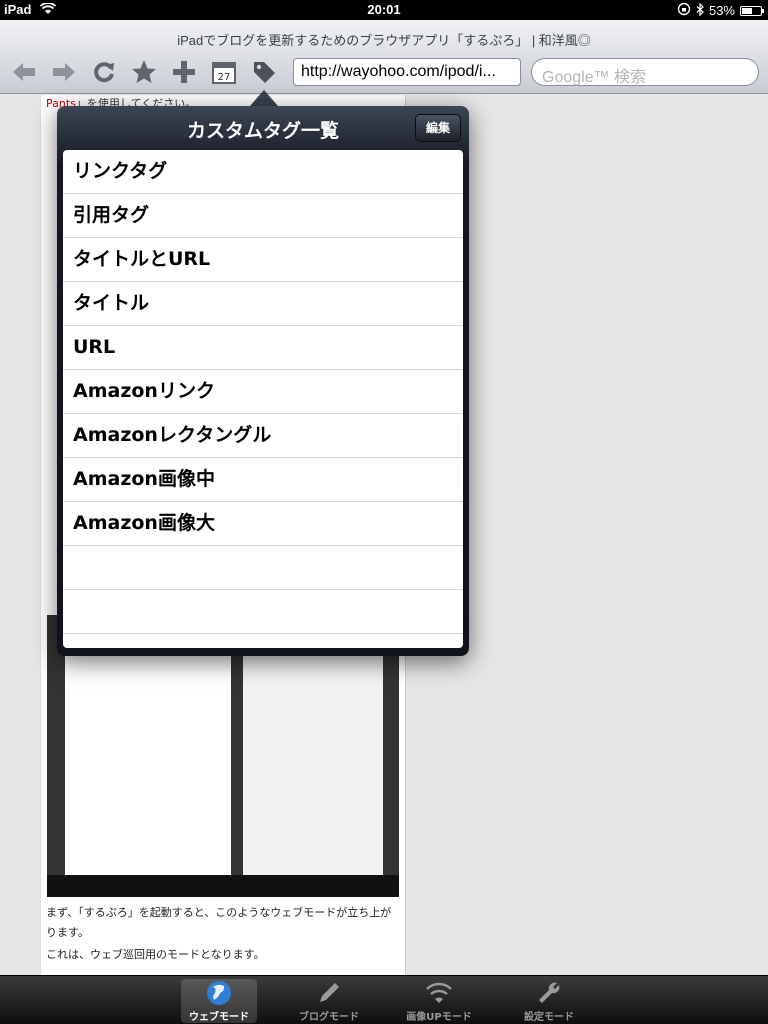  Describe the element at coordinates (264, 72) in the screenshot. I see `tag-icon` at that location.